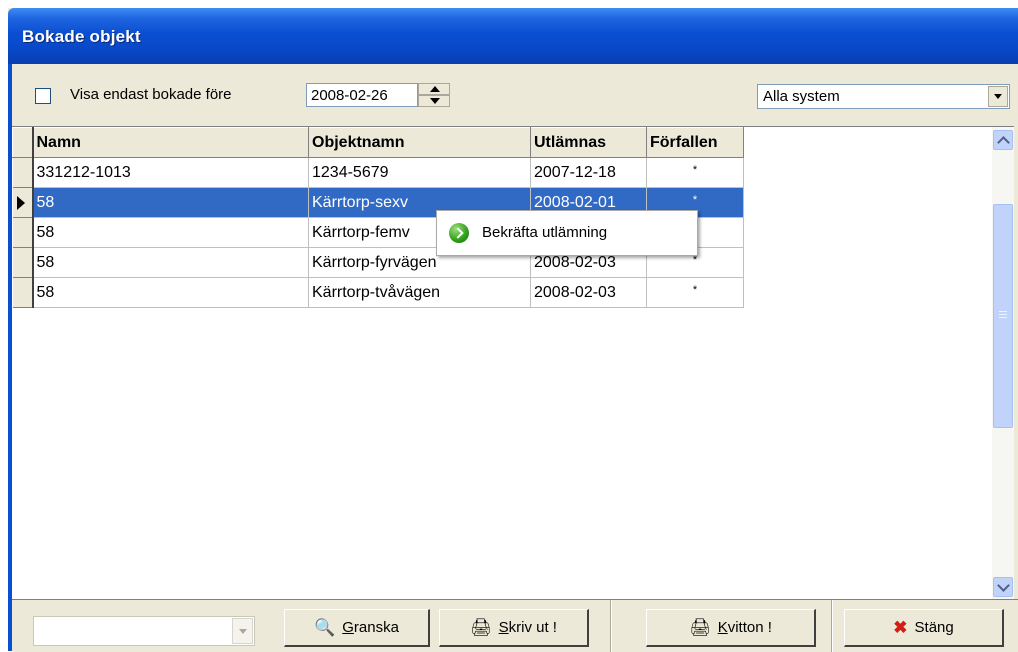 Image resolution: width=1018 pixels, height=652 pixels. What do you see at coordinates (900, 627) in the screenshot?
I see `close-x-icon: ✖` at bounding box center [900, 627].